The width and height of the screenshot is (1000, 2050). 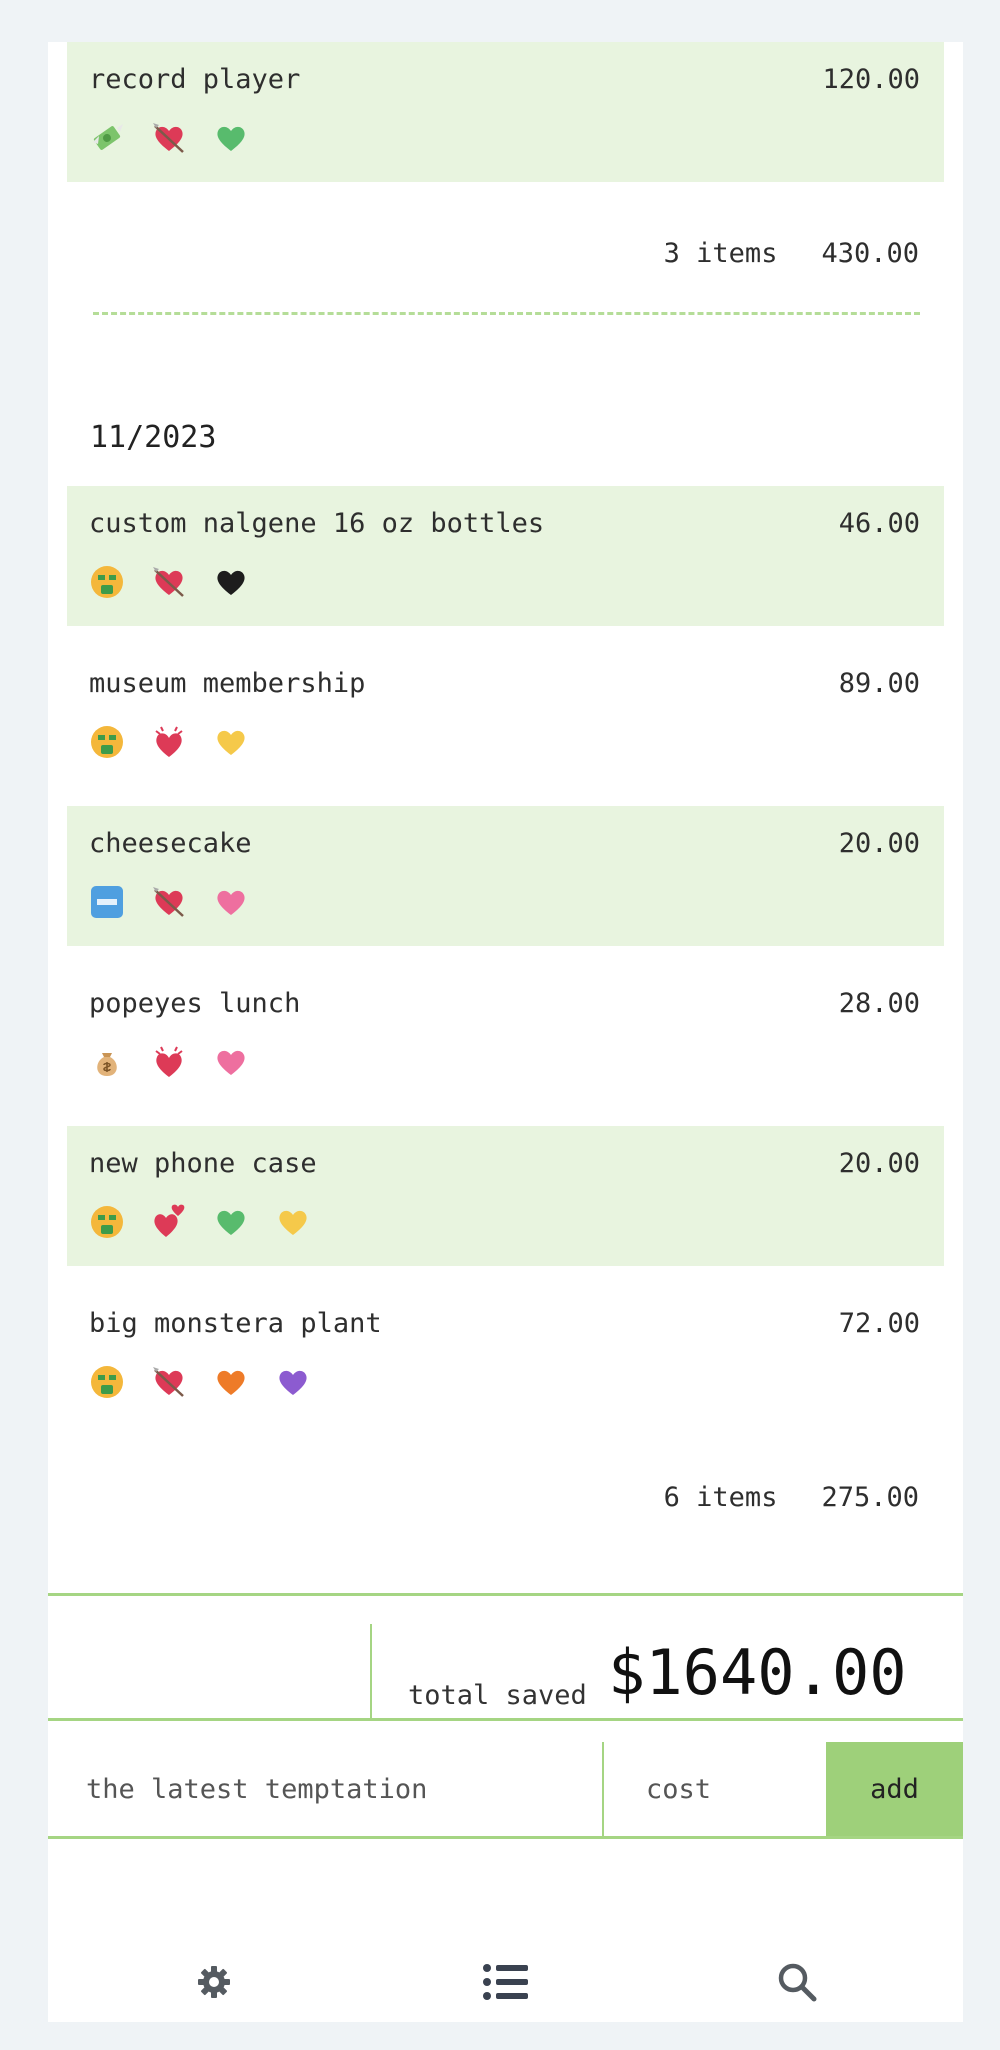 I want to click on total-divider, so click(x=371, y=1671).